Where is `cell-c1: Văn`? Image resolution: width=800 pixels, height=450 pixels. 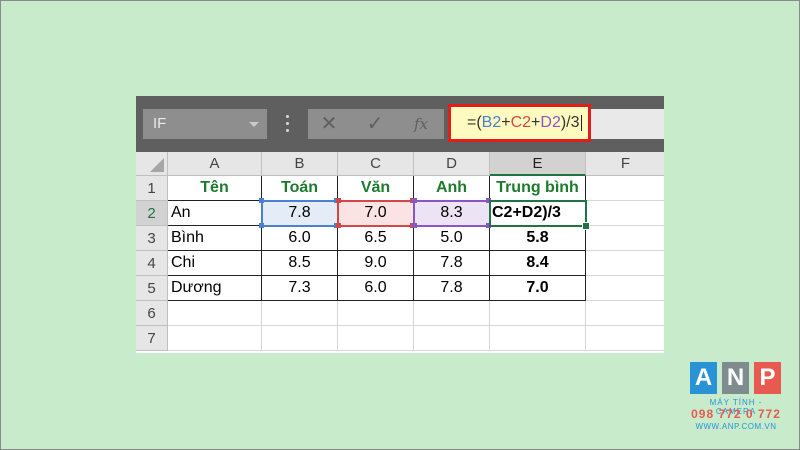 cell-c1: Văn is located at coordinates (376, 188).